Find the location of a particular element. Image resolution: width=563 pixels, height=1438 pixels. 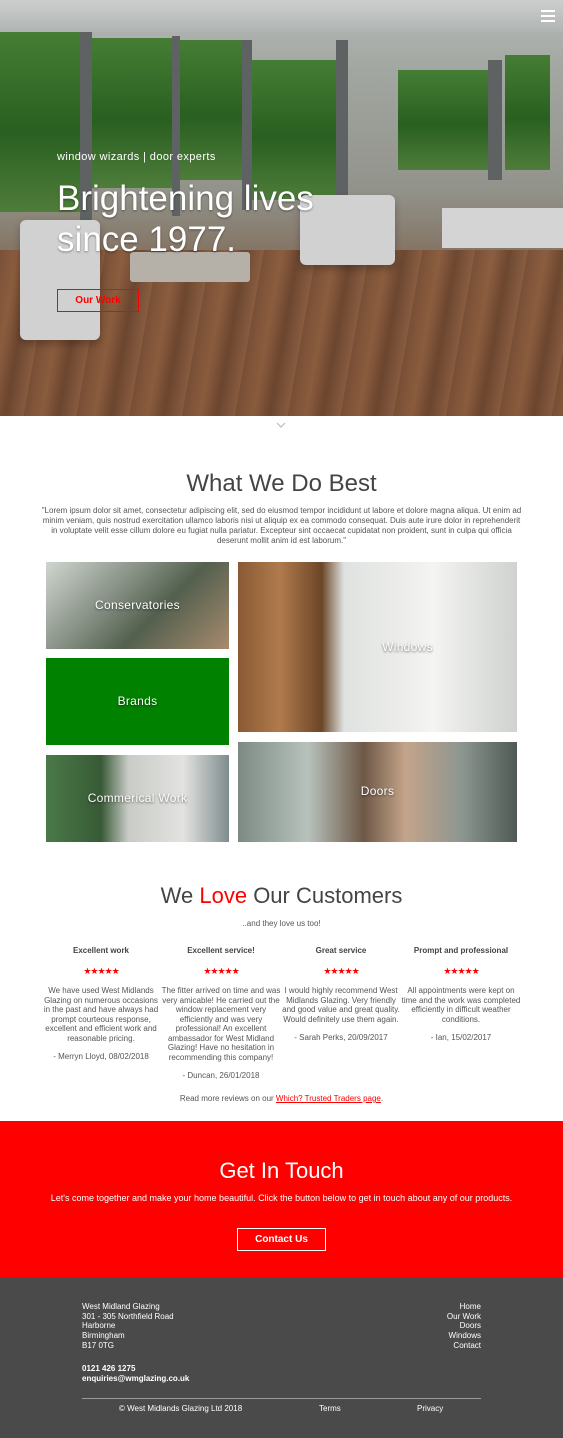

commercial-work-tile: Commerical Work is located at coordinates (137, 798).